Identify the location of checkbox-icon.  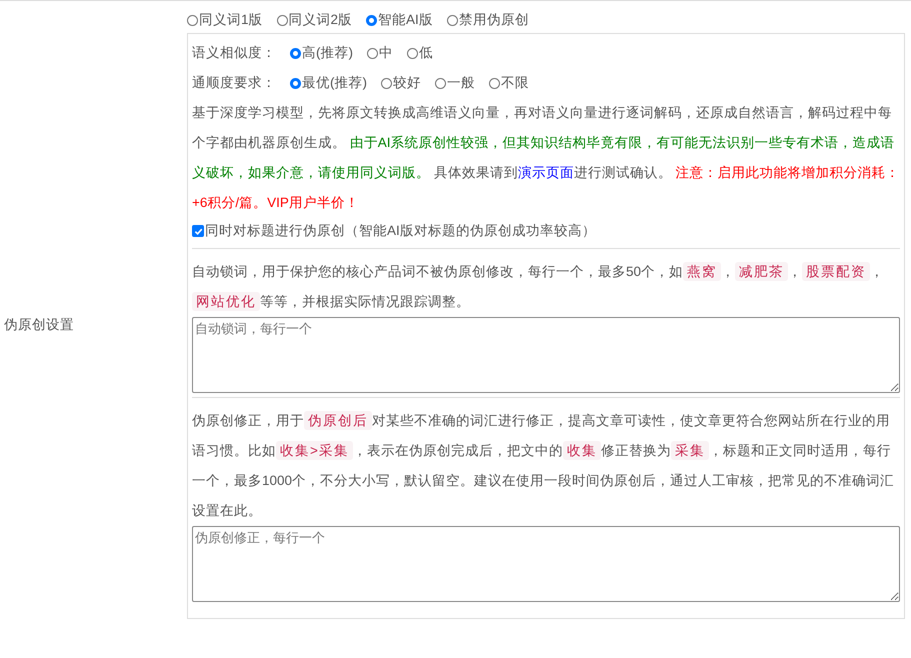
(198, 231).